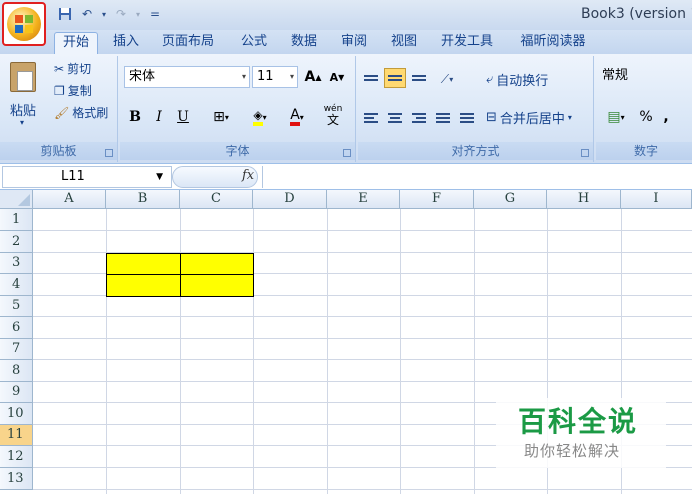 Image resolution: width=692 pixels, height=494 pixels. Describe the element at coordinates (16, 457) in the screenshot. I see `row-header: 12` at that location.